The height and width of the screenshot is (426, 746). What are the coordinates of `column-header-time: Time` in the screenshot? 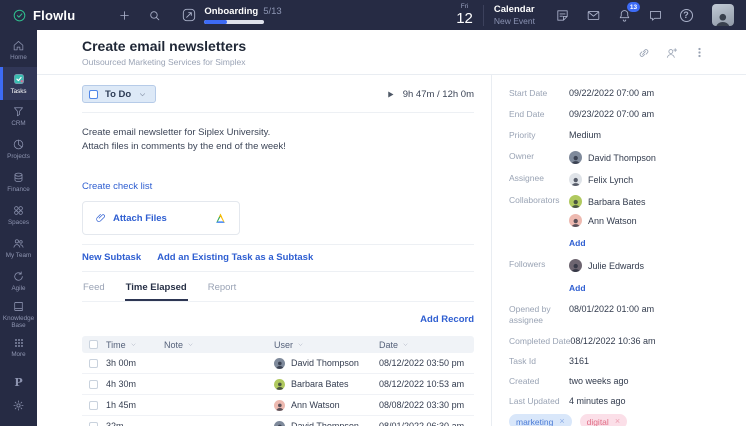 It's located at (135, 345).